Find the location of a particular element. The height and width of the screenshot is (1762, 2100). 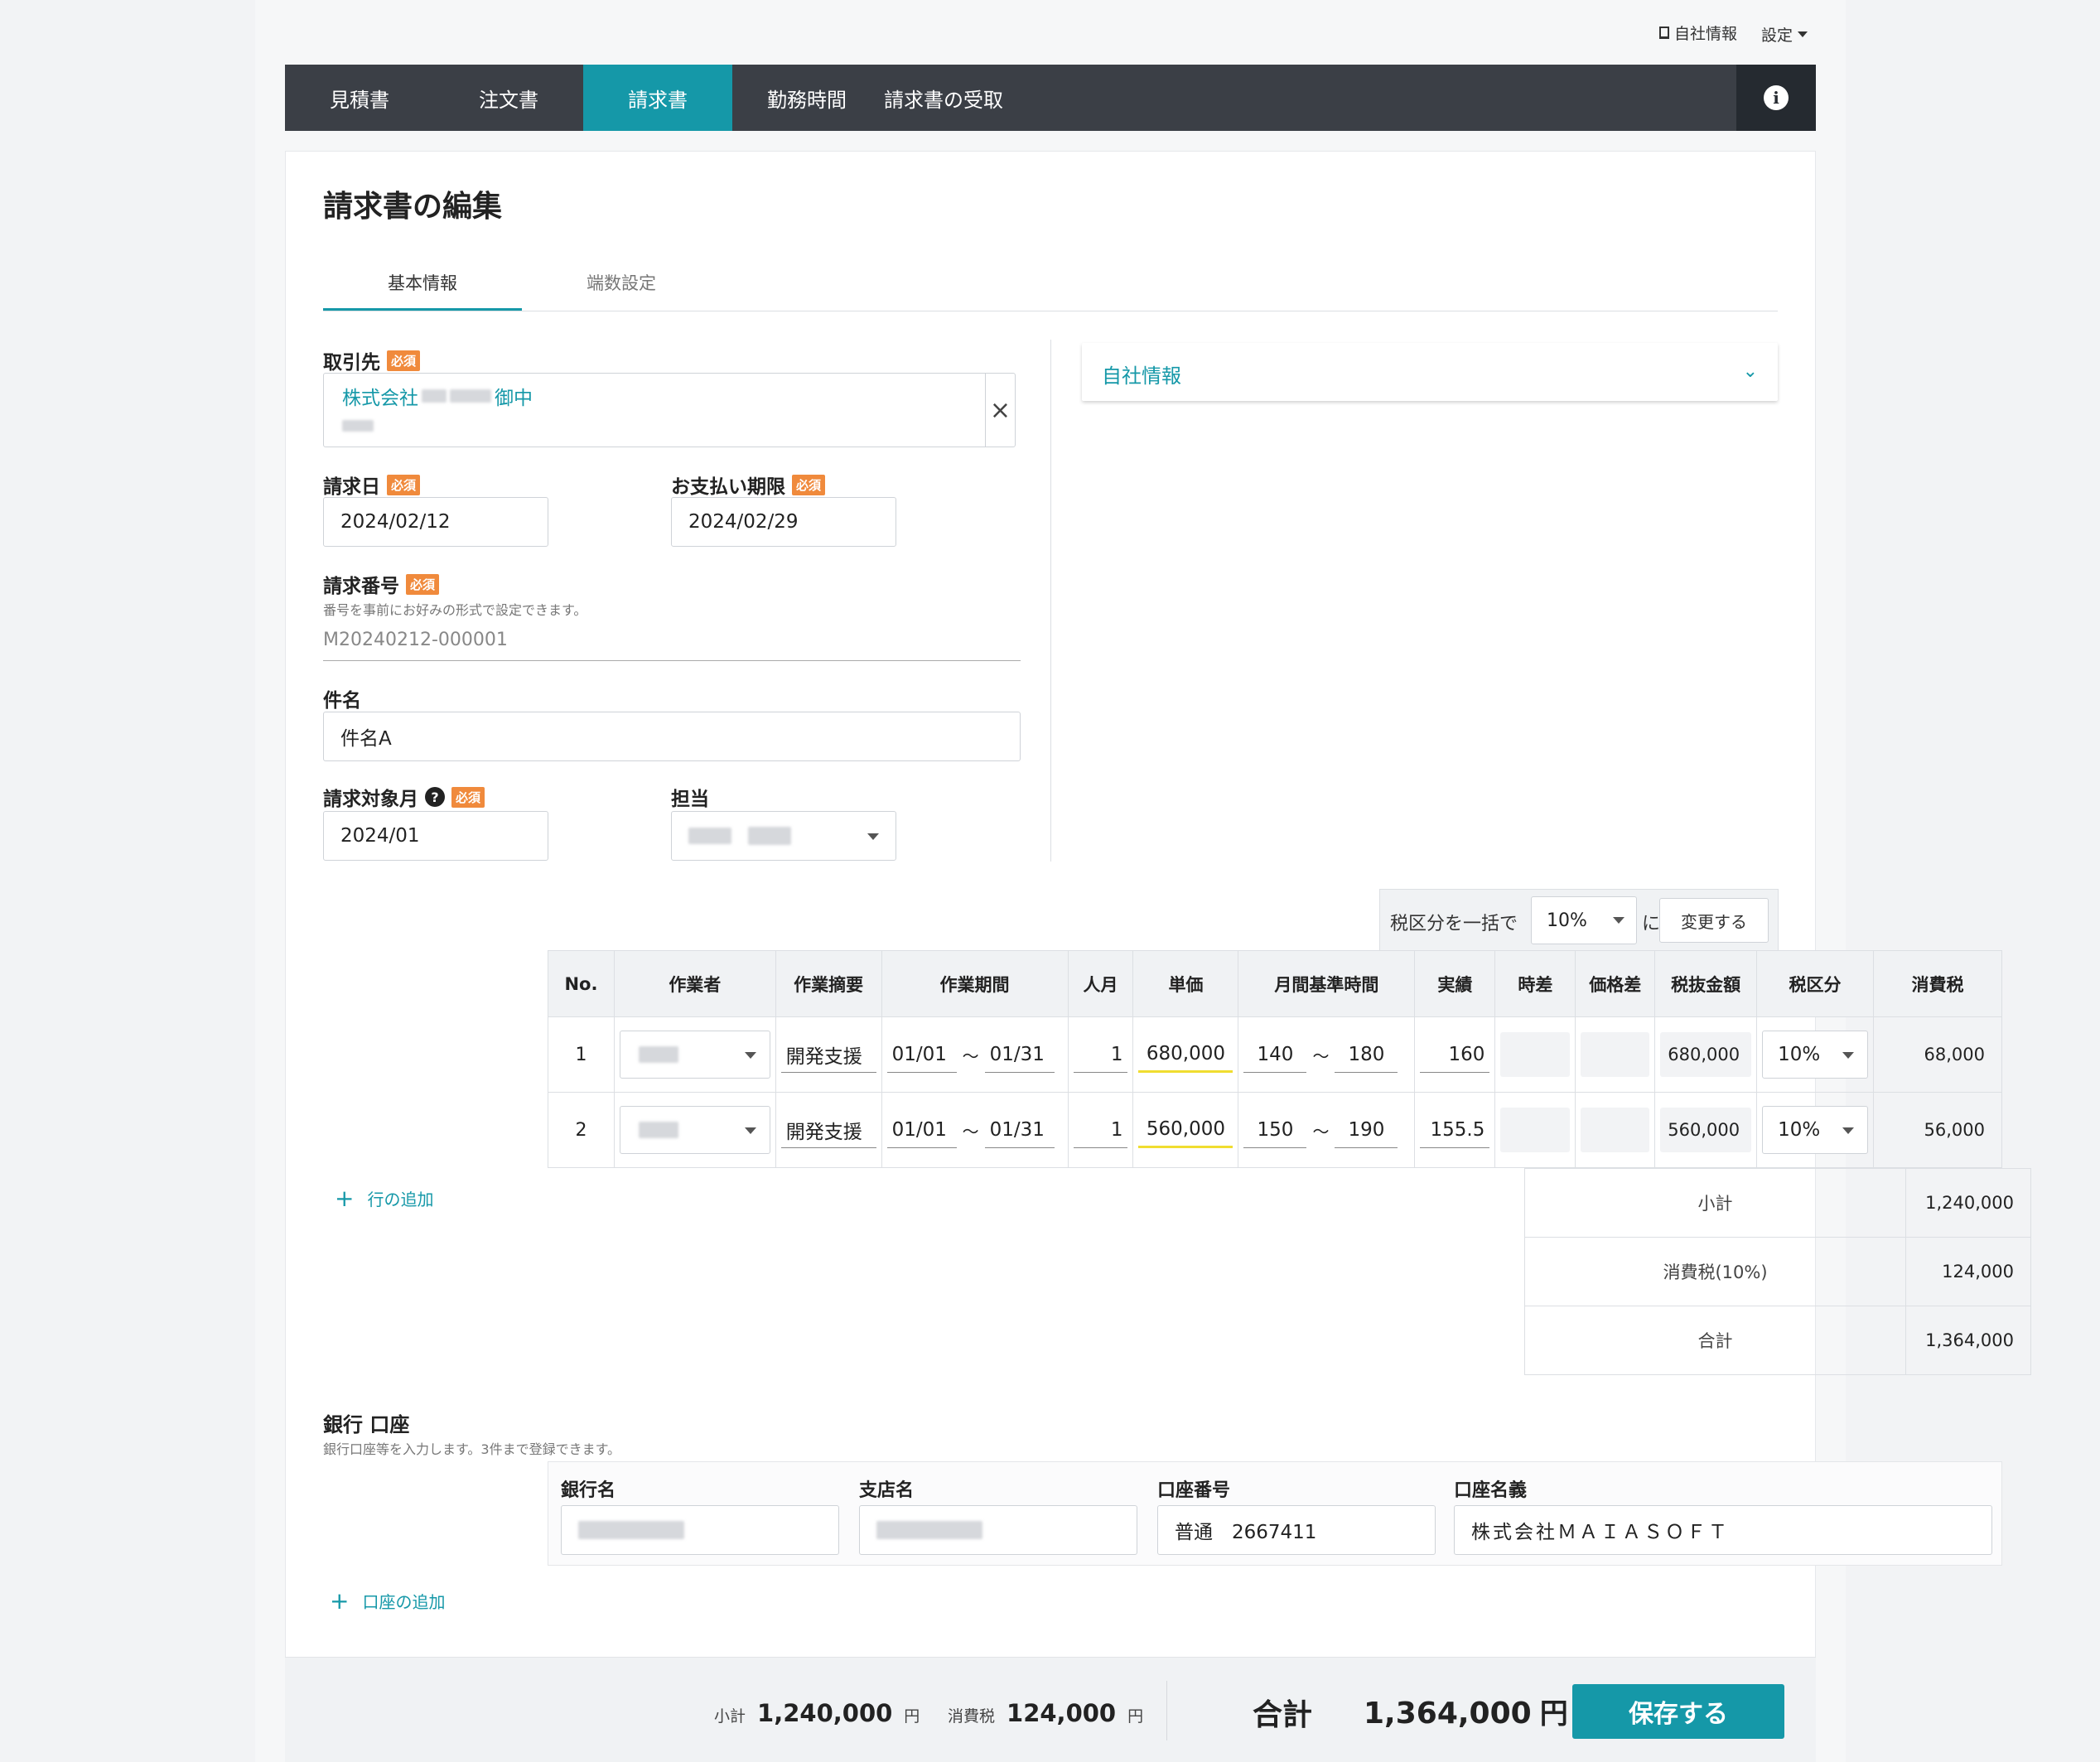

save-button: 保存する is located at coordinates (1678, 1712).